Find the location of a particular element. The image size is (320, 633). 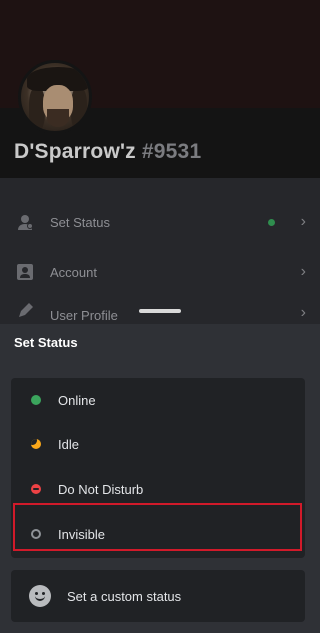

username-tag: #9531 is located at coordinates (171, 151).